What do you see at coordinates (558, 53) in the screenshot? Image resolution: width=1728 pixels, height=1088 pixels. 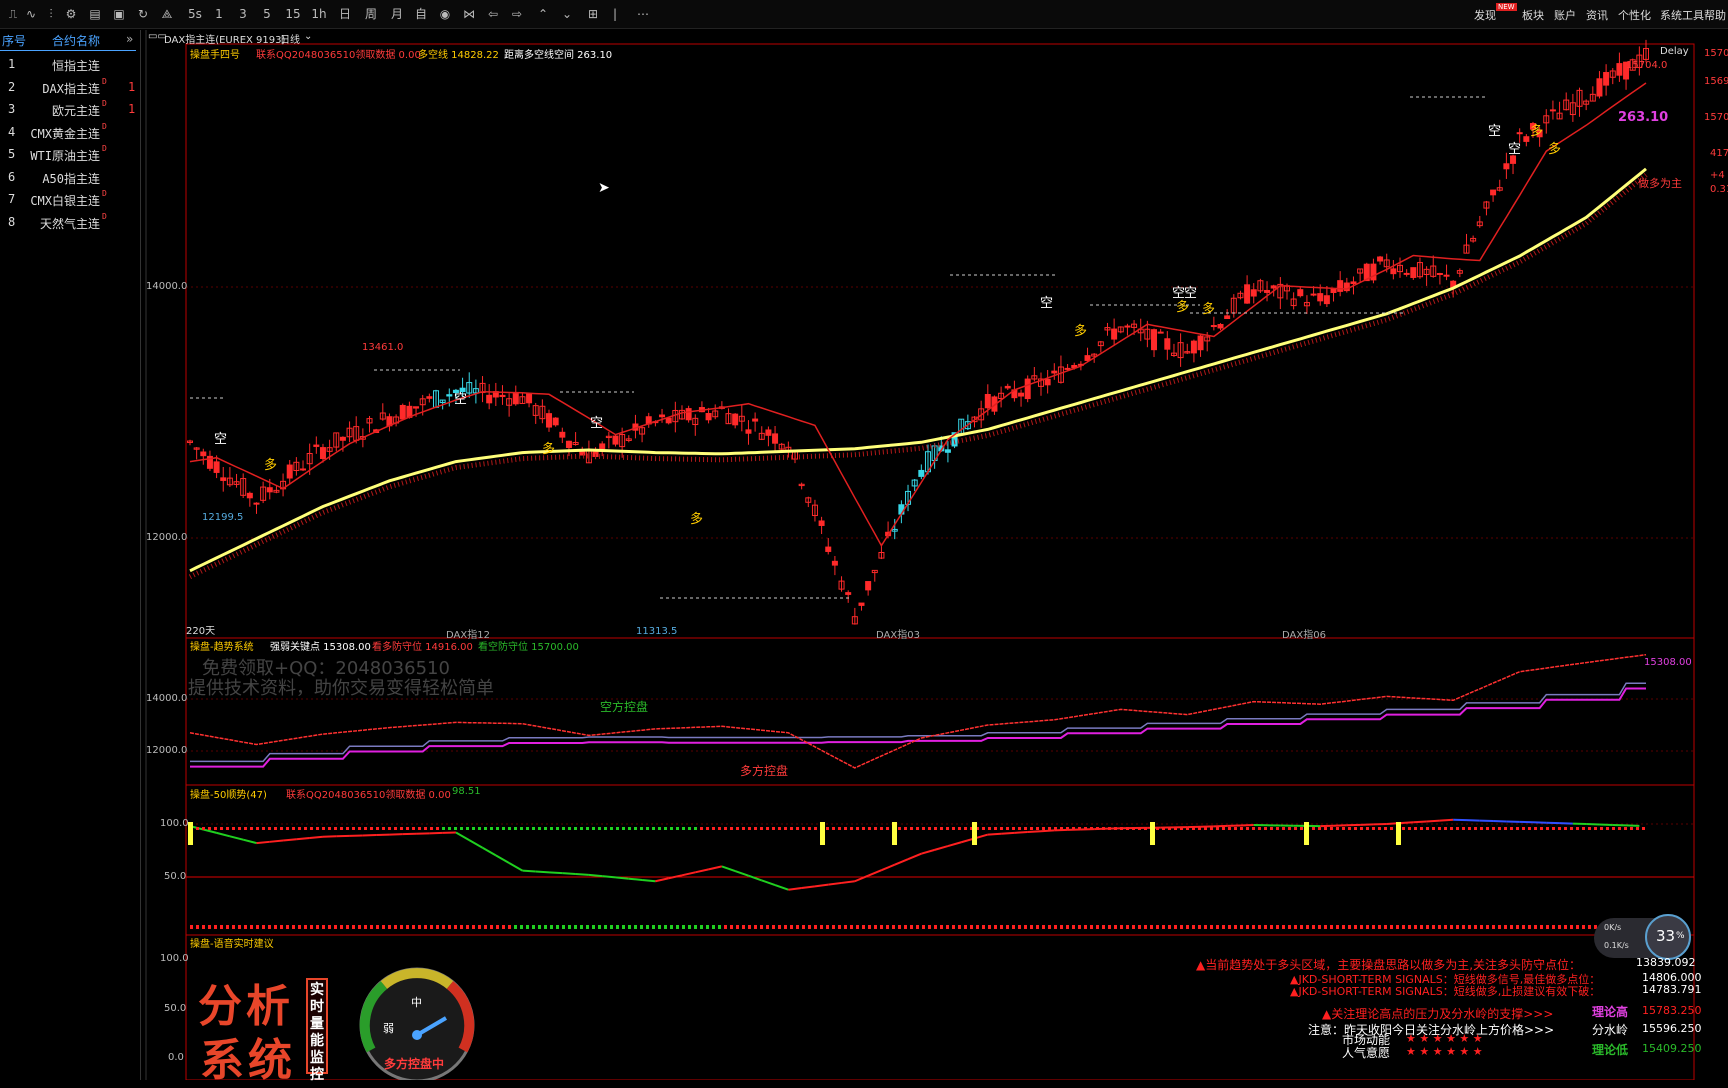 I see `gap-label: 距离多空线空间 263.10` at bounding box center [558, 53].